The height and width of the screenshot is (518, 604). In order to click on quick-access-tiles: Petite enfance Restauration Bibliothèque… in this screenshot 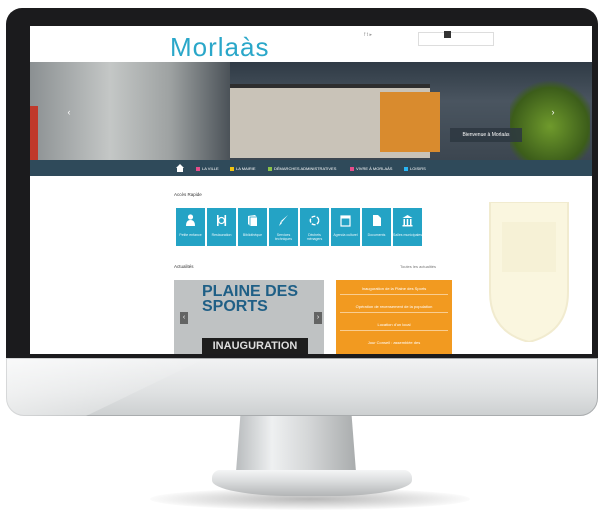, I will do `click(314, 227)`.